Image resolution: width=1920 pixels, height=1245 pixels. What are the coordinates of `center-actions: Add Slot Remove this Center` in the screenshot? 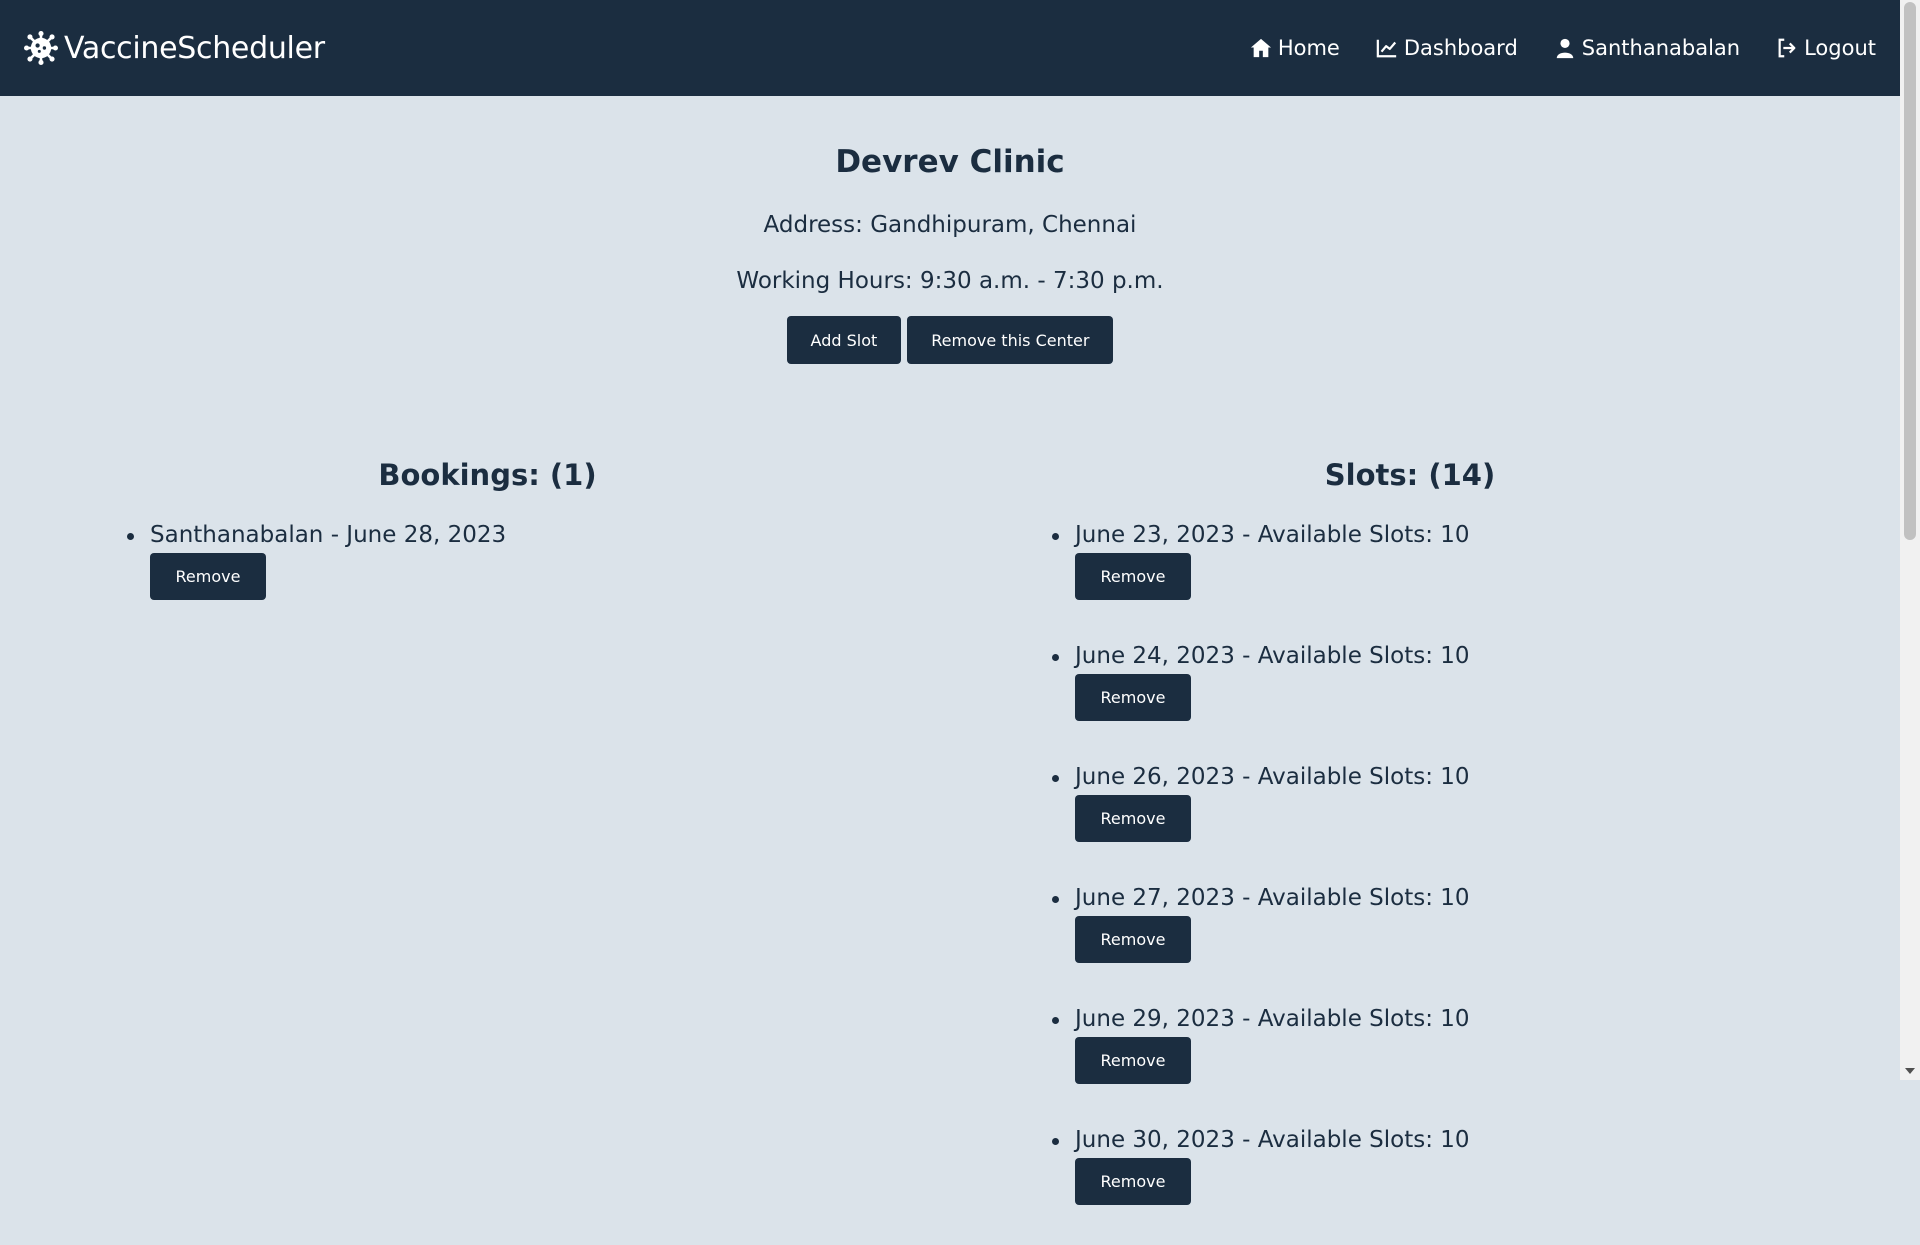 It's located at (950, 340).